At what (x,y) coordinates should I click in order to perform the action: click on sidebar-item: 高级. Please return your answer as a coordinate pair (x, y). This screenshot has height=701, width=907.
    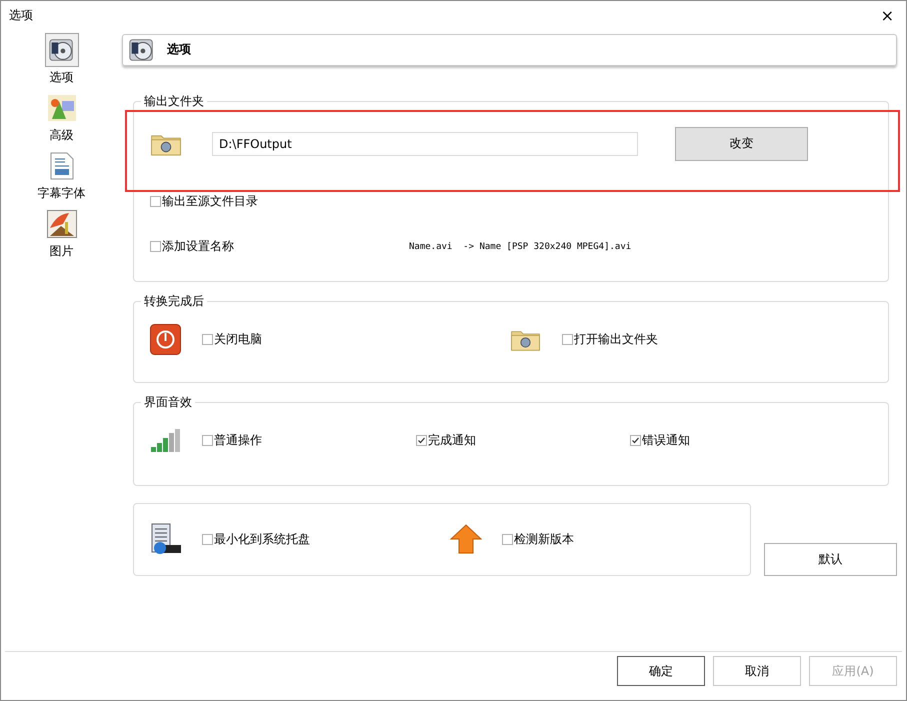
    Looking at the image, I should click on (61, 117).